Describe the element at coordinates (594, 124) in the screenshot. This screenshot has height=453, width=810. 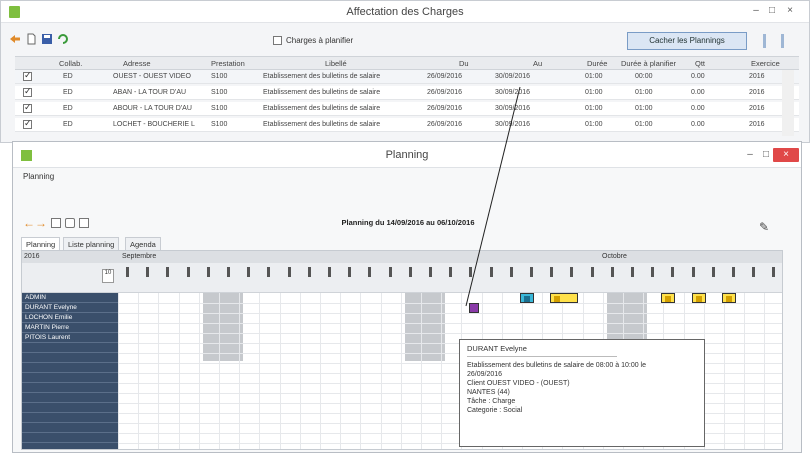
I see `cell-duree: 01:00` at that location.